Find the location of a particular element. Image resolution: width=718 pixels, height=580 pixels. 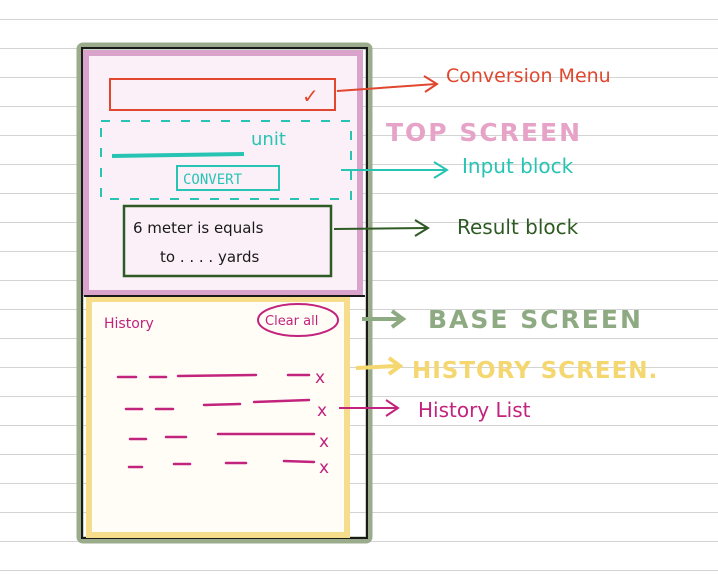

dropdown-check-icon: ✓ is located at coordinates (310, 96).